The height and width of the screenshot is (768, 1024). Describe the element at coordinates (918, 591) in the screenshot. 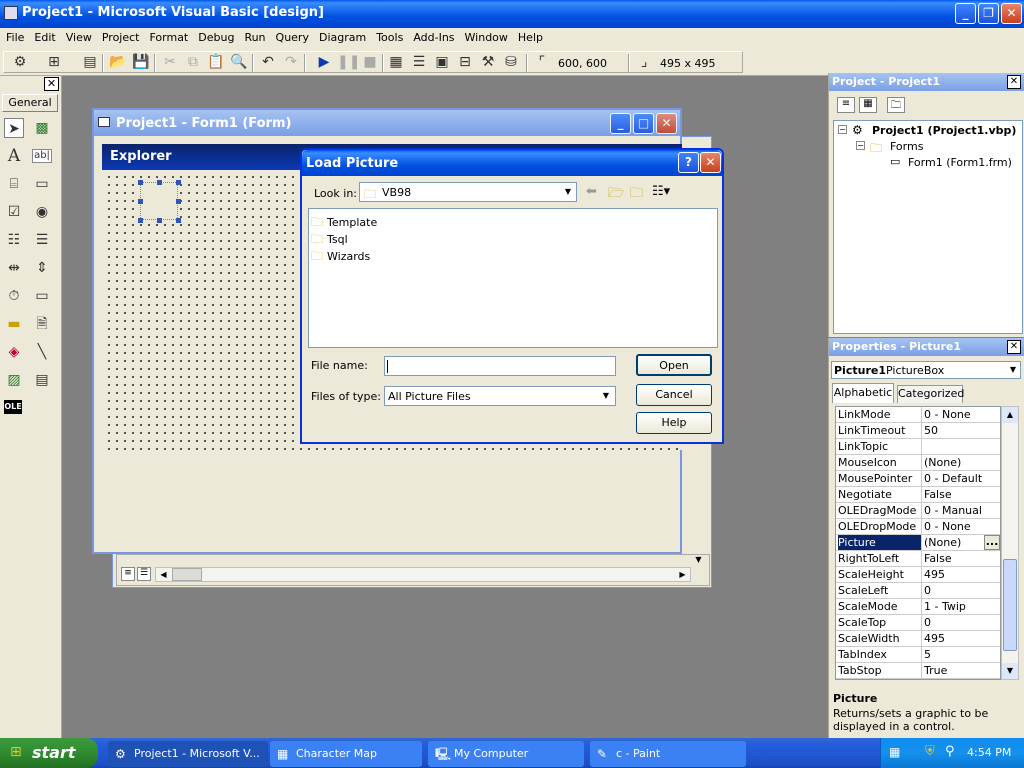

I see `property-row: ScaleLeft 0` at that location.